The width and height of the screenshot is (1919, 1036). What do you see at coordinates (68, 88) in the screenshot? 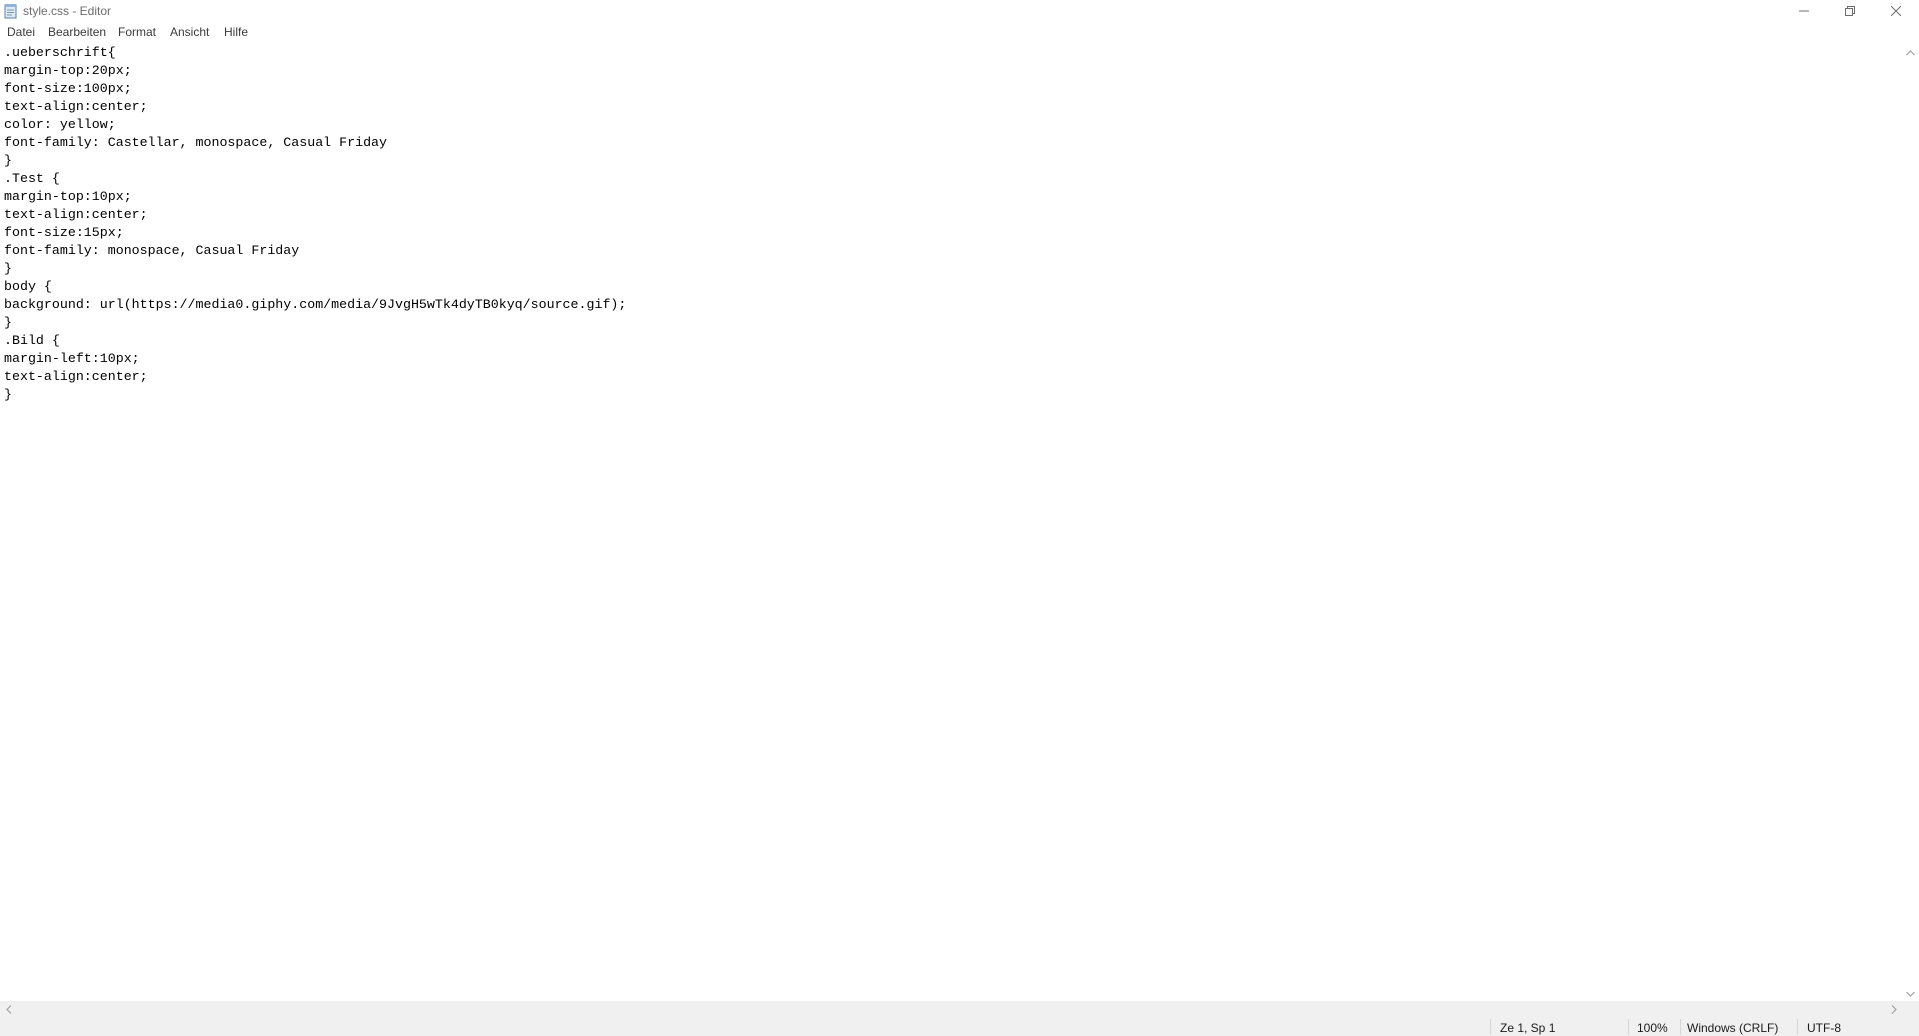
I see `code-line: font-size:100px;` at bounding box center [68, 88].